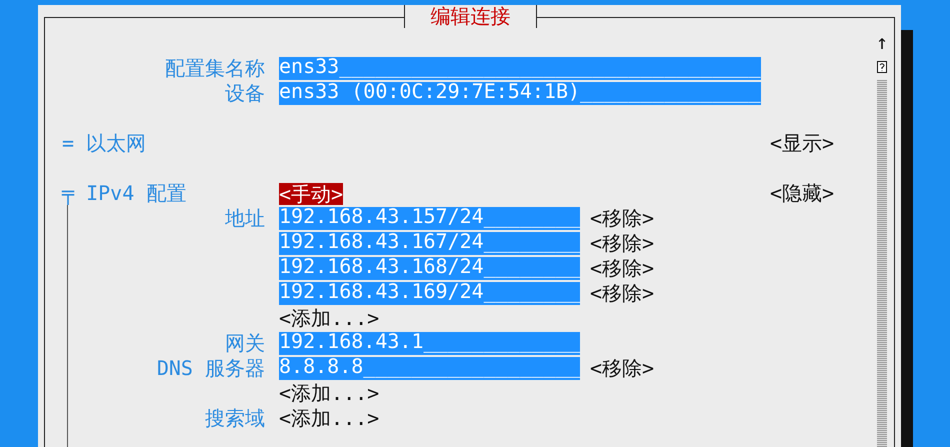 The image size is (950, 447). What do you see at coordinates (311, 193) in the screenshot?
I see `mode-dropdown: <手动>` at bounding box center [311, 193].